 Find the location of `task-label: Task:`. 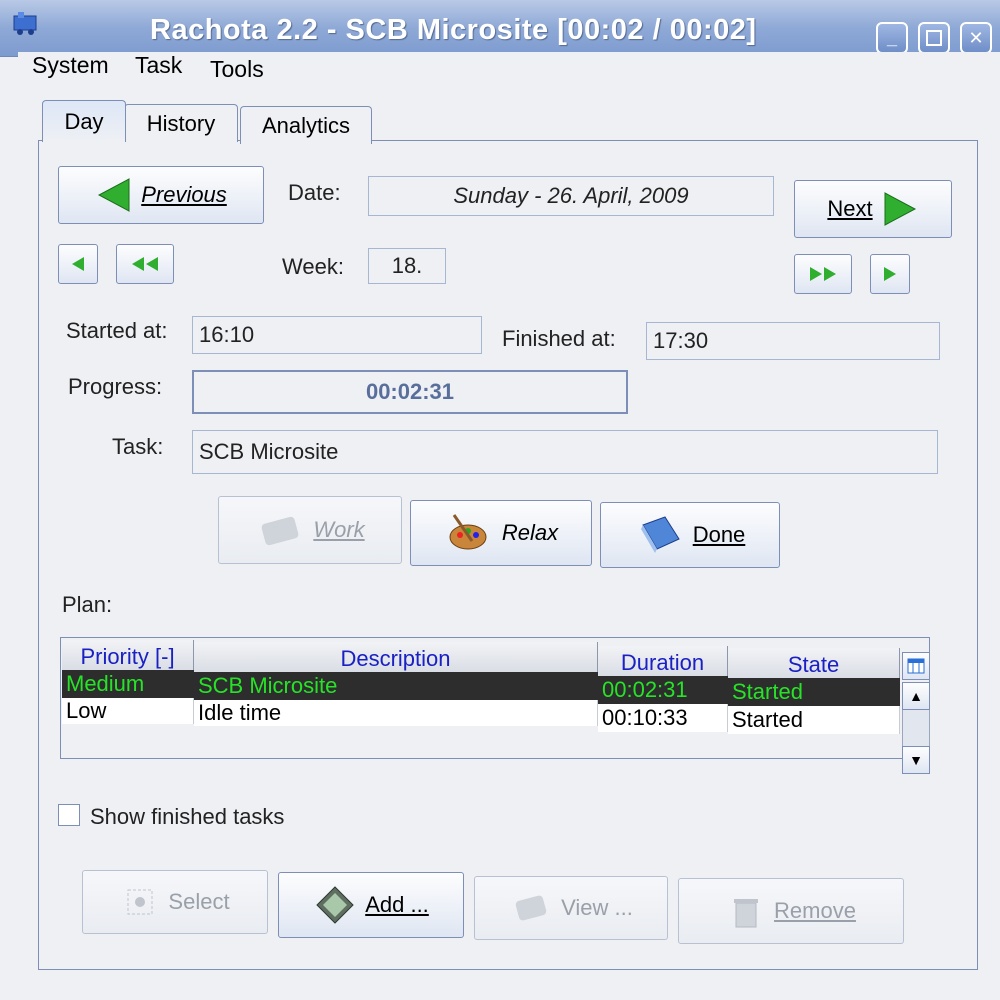

task-label: Task: is located at coordinates (138, 446).